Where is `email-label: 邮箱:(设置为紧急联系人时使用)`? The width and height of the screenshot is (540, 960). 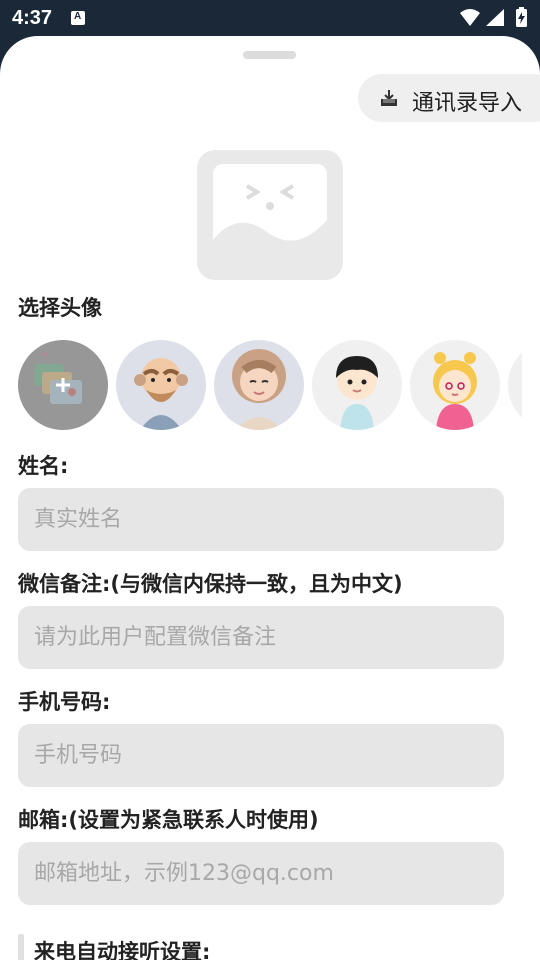 email-label: 邮箱:(设置为紧急联系人时使用) is located at coordinates (168, 820).